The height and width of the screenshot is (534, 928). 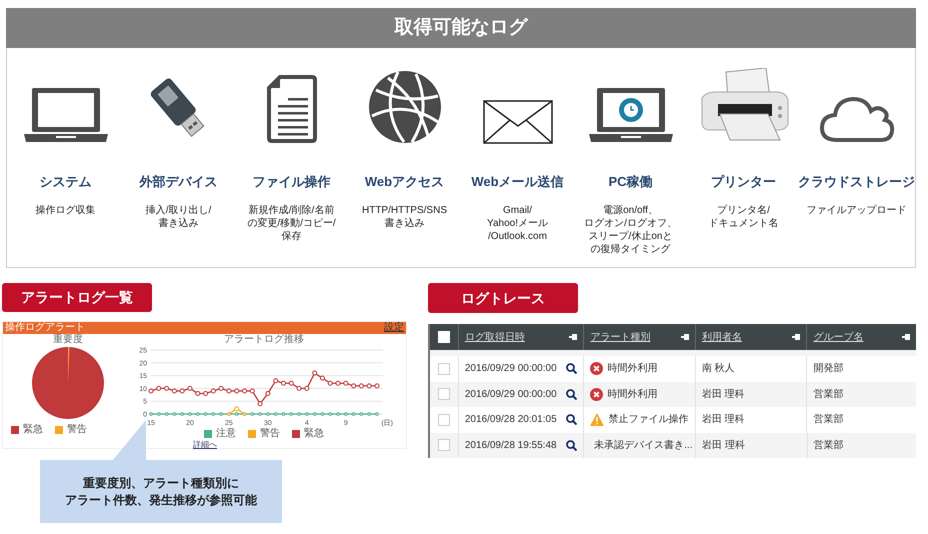 What do you see at coordinates (404, 210) in the screenshot?
I see `description-line: HTTP/HTTPS/SNS` at bounding box center [404, 210].